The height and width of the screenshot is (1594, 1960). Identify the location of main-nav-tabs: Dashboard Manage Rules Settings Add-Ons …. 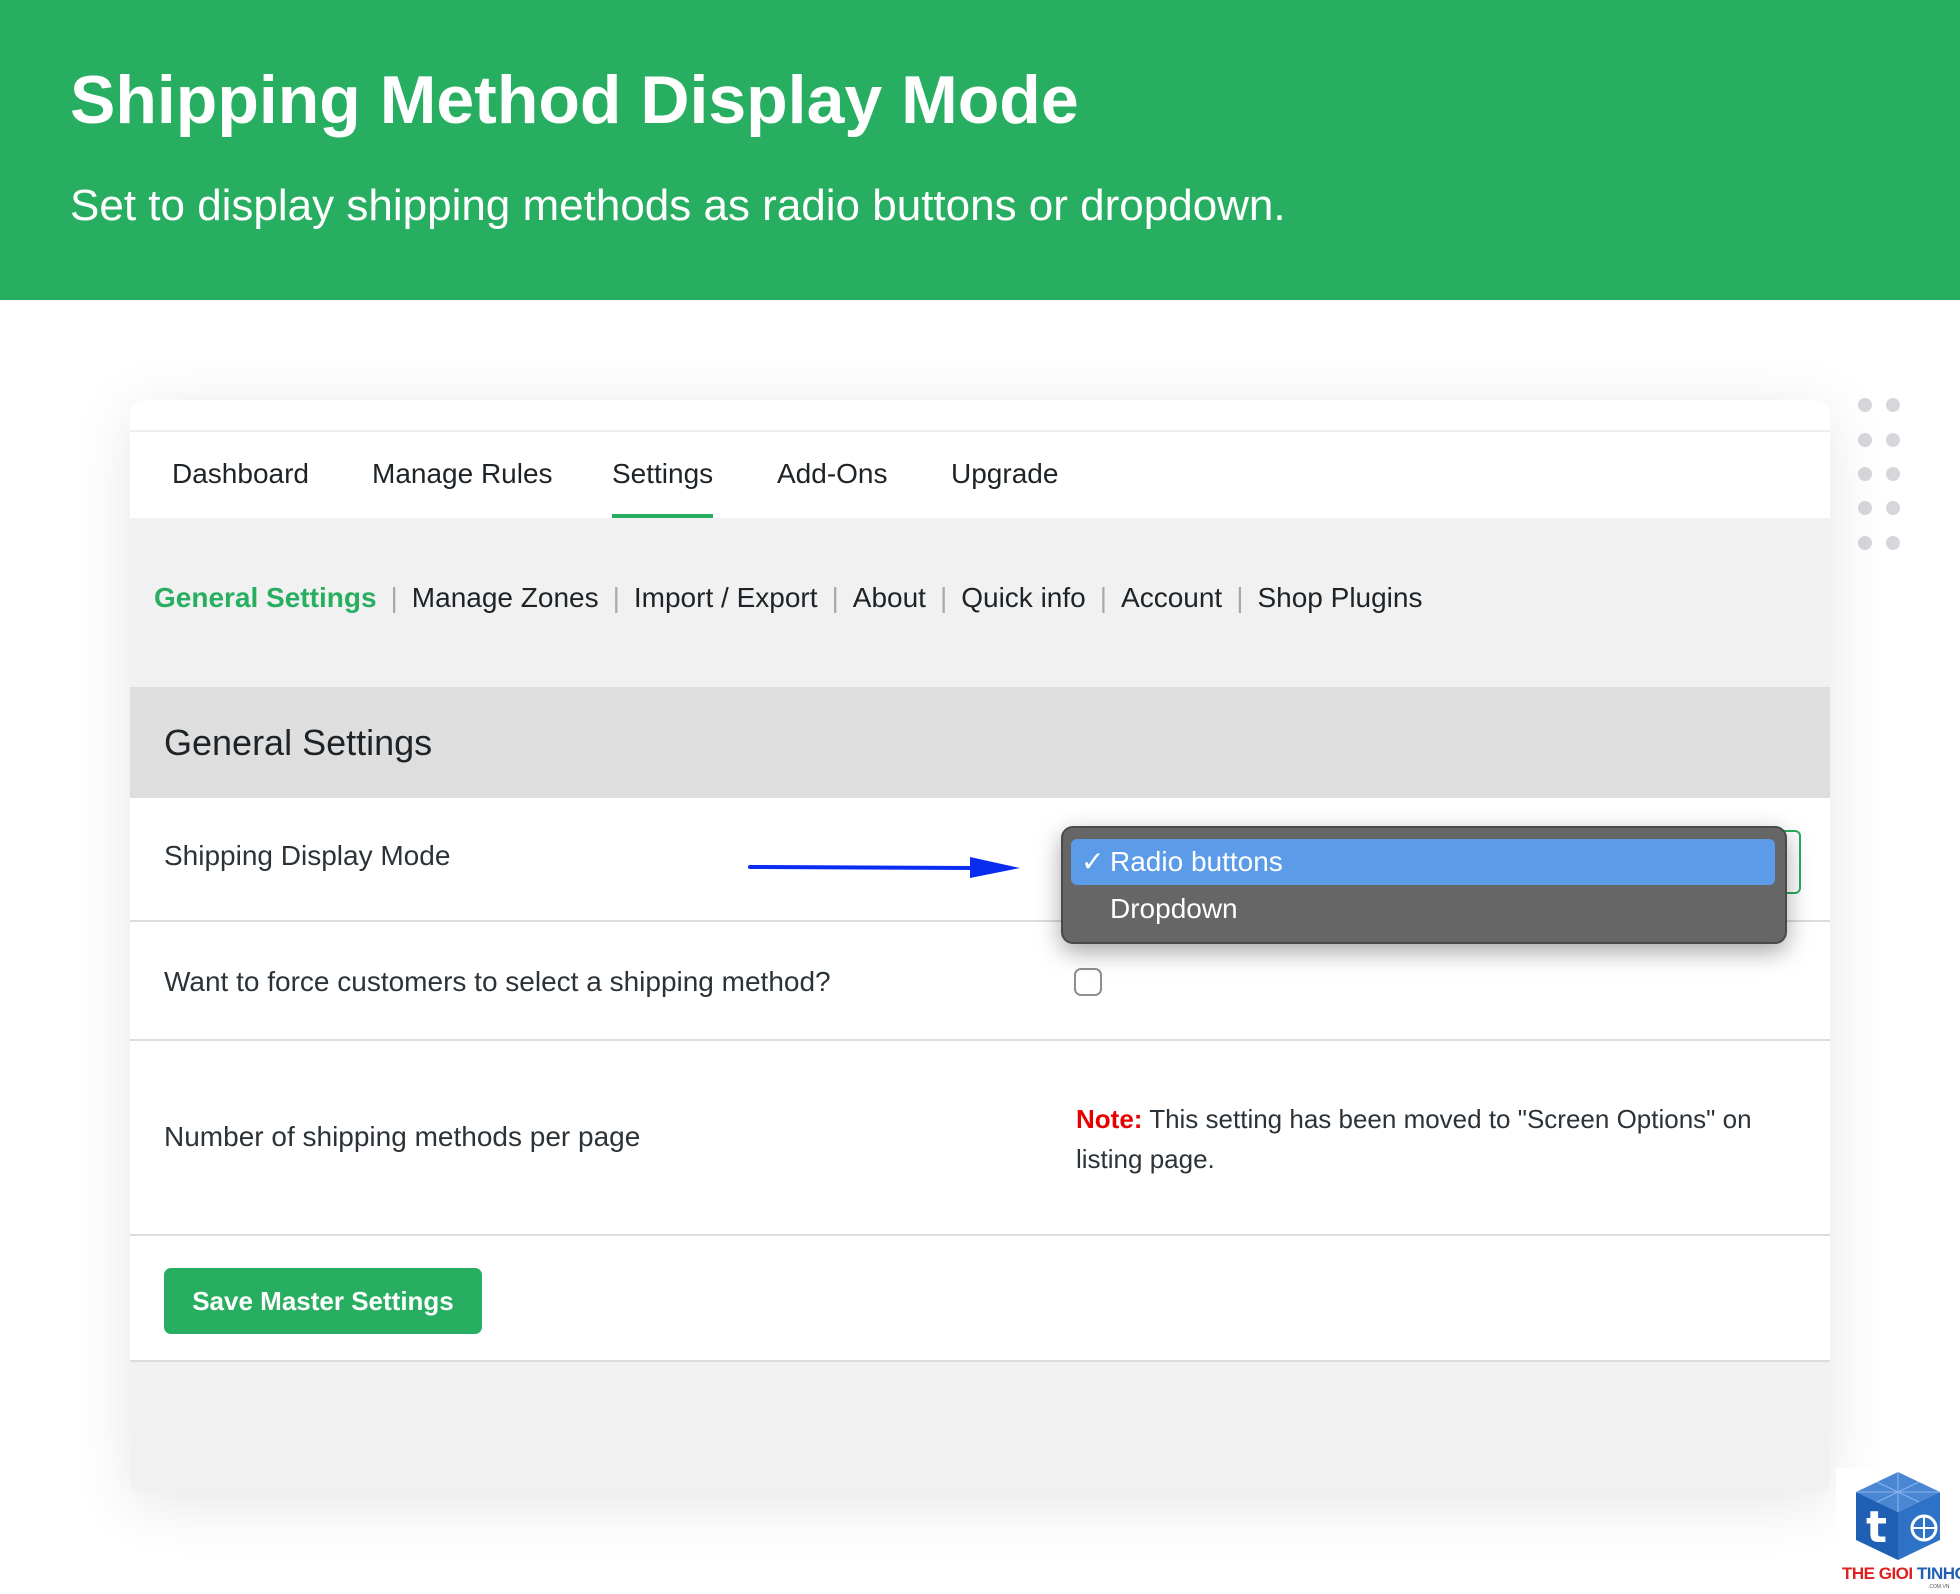
(980, 475).